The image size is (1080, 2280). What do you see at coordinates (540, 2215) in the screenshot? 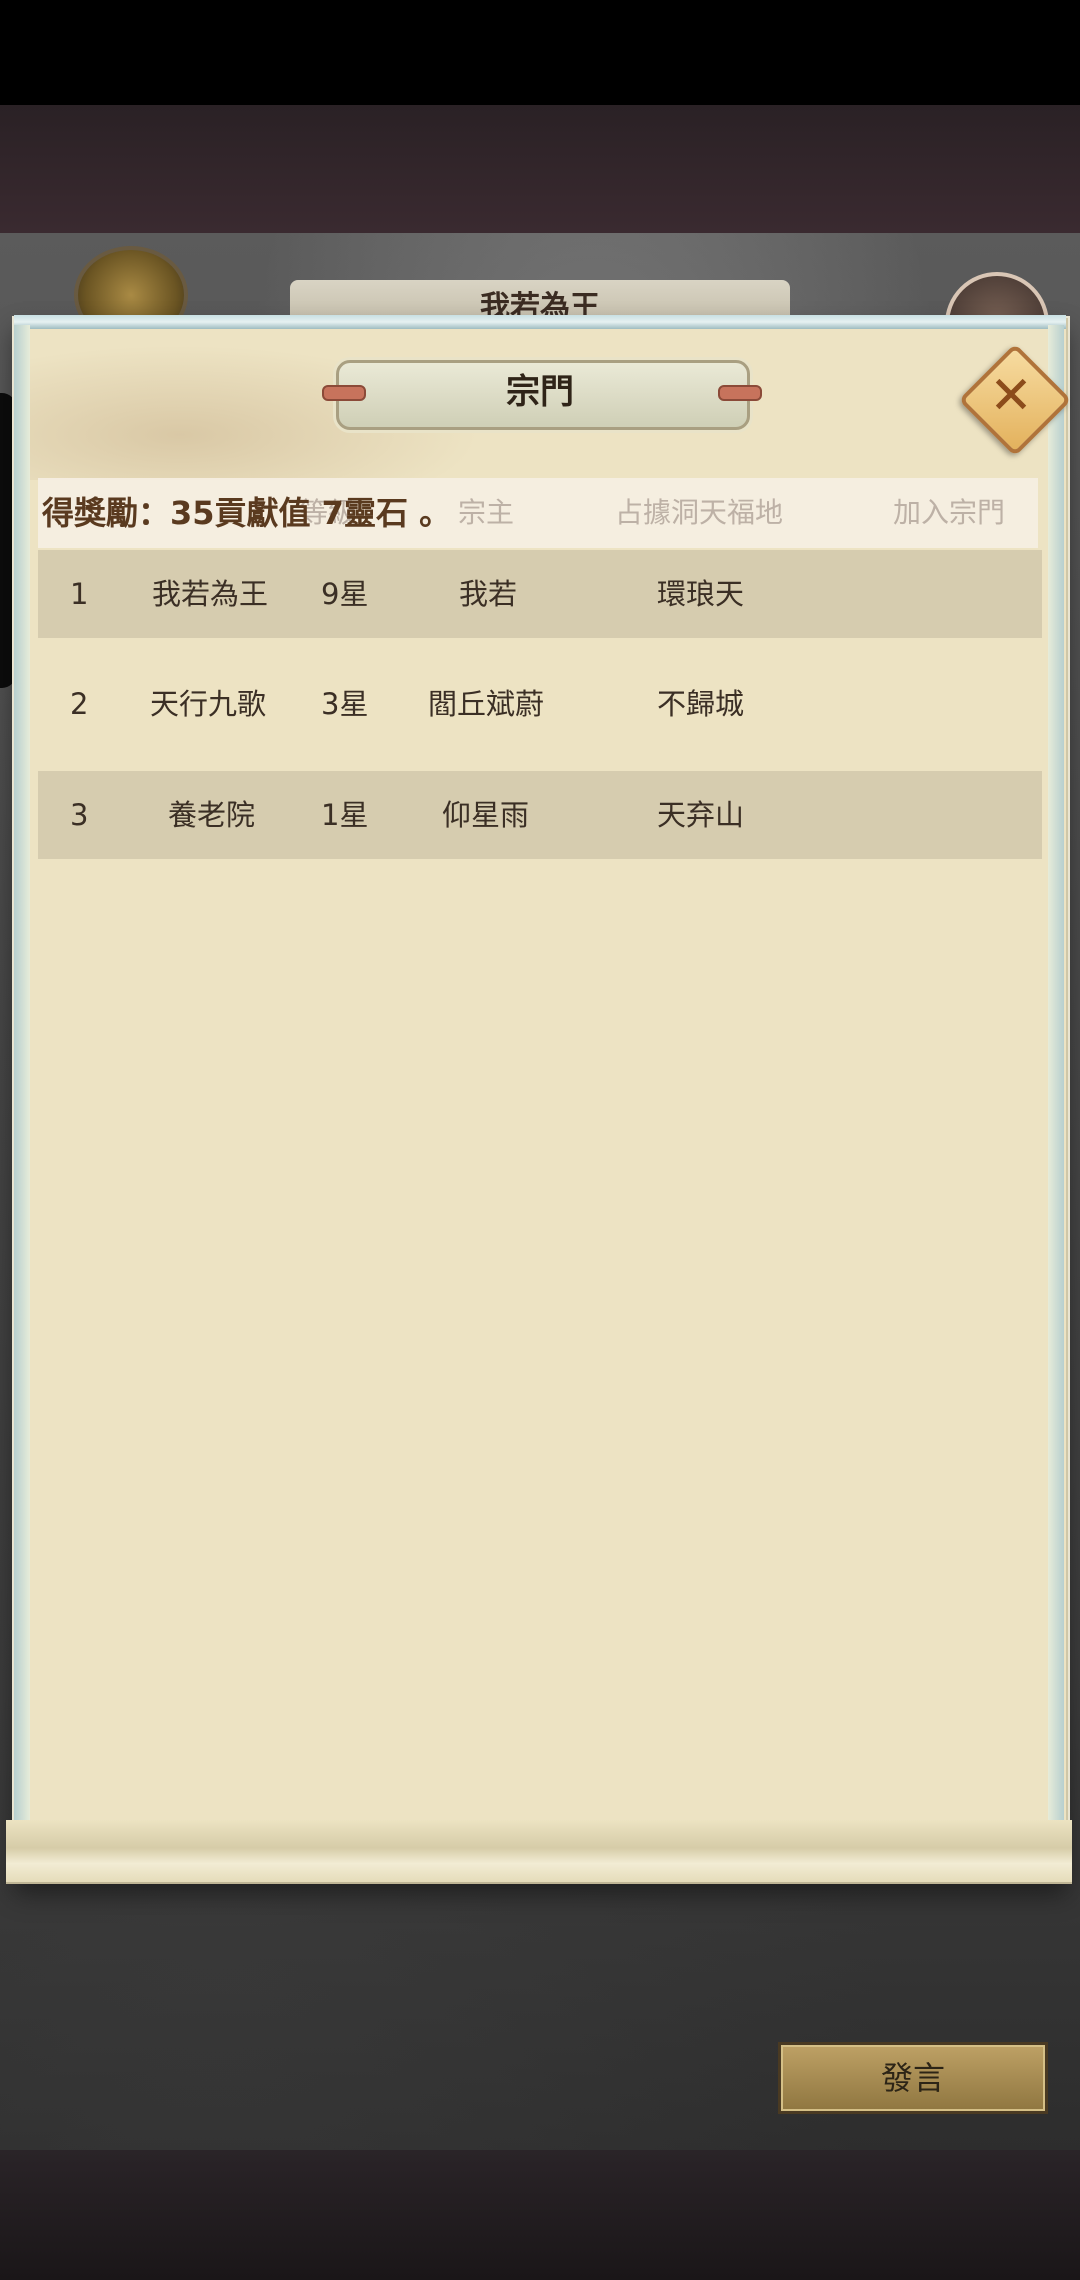
I see `bottom-band` at bounding box center [540, 2215].